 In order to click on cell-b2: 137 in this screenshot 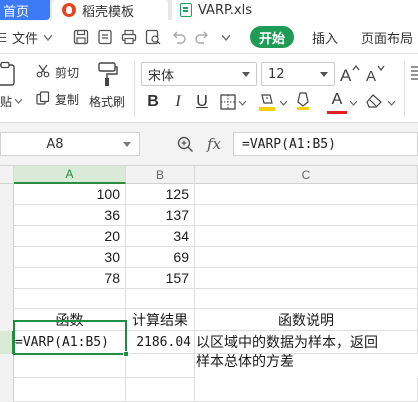, I will do `click(160, 215)`.